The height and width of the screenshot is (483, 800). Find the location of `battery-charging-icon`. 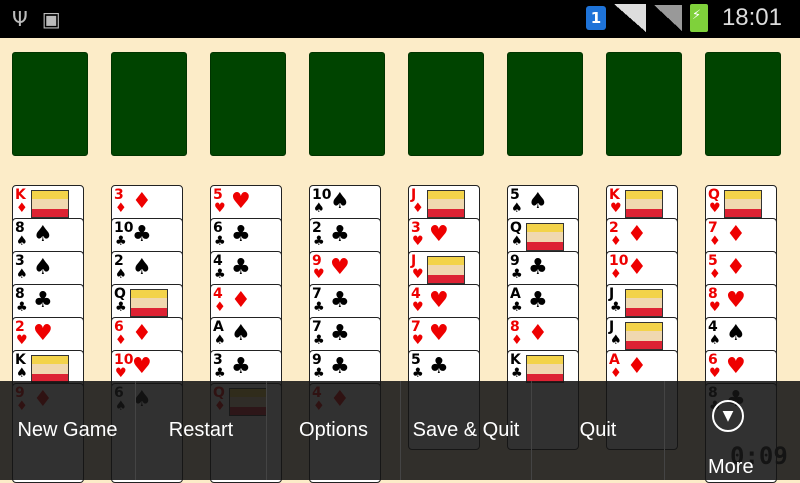

battery-charging-icon is located at coordinates (698, 18).